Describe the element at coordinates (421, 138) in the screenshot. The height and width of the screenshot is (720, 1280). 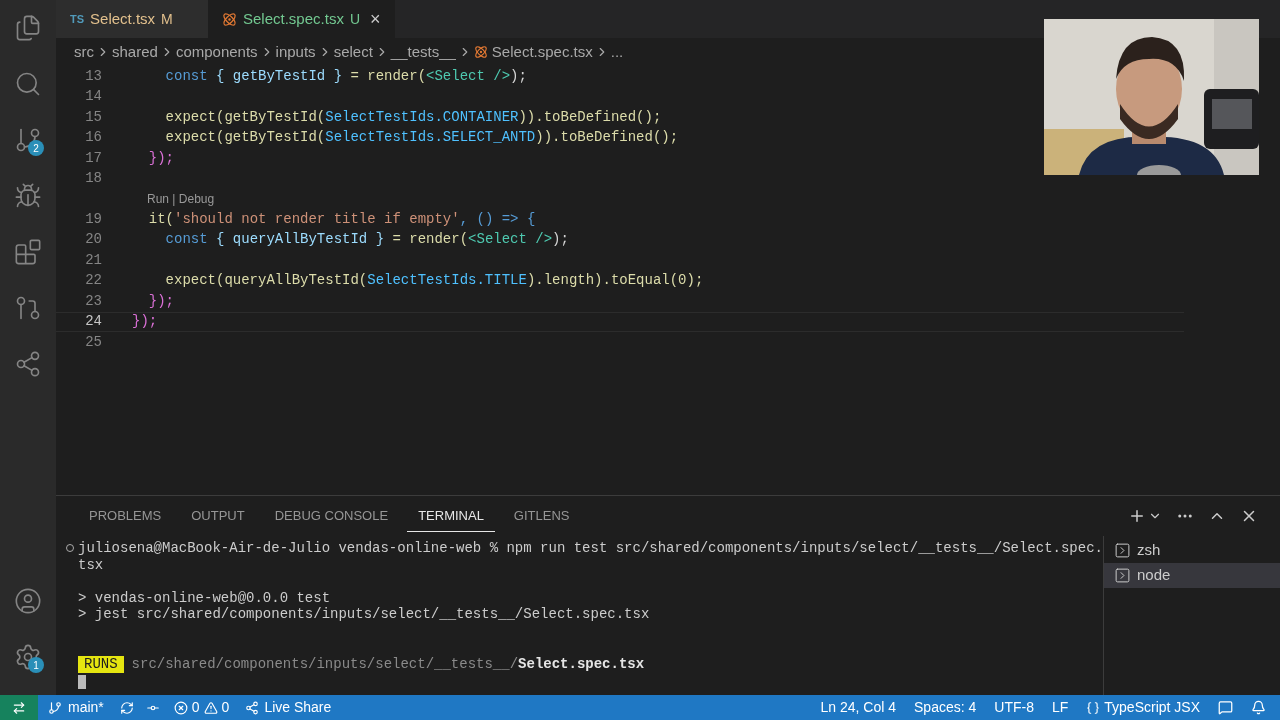
I see `code-line: expect(getByTestId(SelectTestIds.SELECT_ANTD)).toBeDefined();` at that location.